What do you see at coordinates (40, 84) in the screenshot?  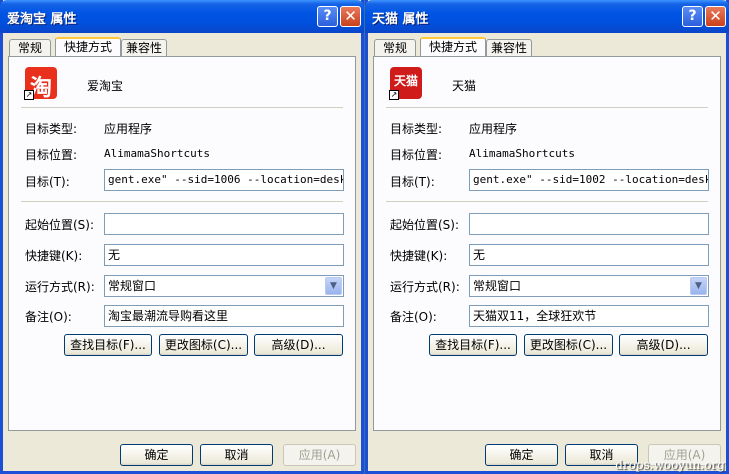 I see `taobao-app-icon: 淘 ↗` at bounding box center [40, 84].